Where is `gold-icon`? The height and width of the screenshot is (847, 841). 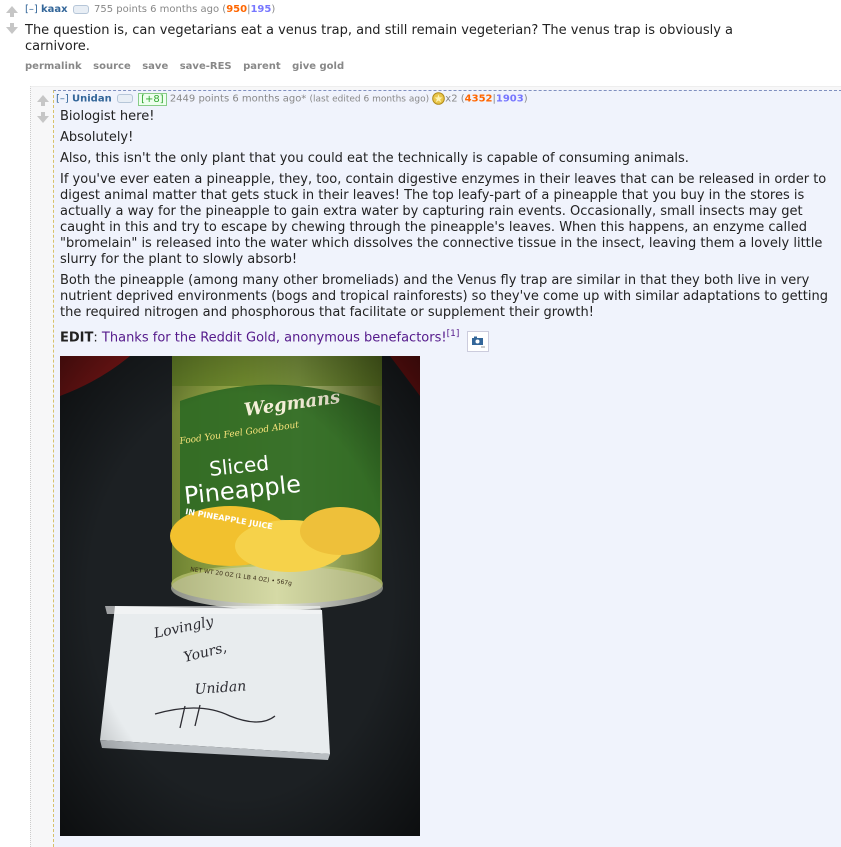 gold-icon is located at coordinates (439, 98).